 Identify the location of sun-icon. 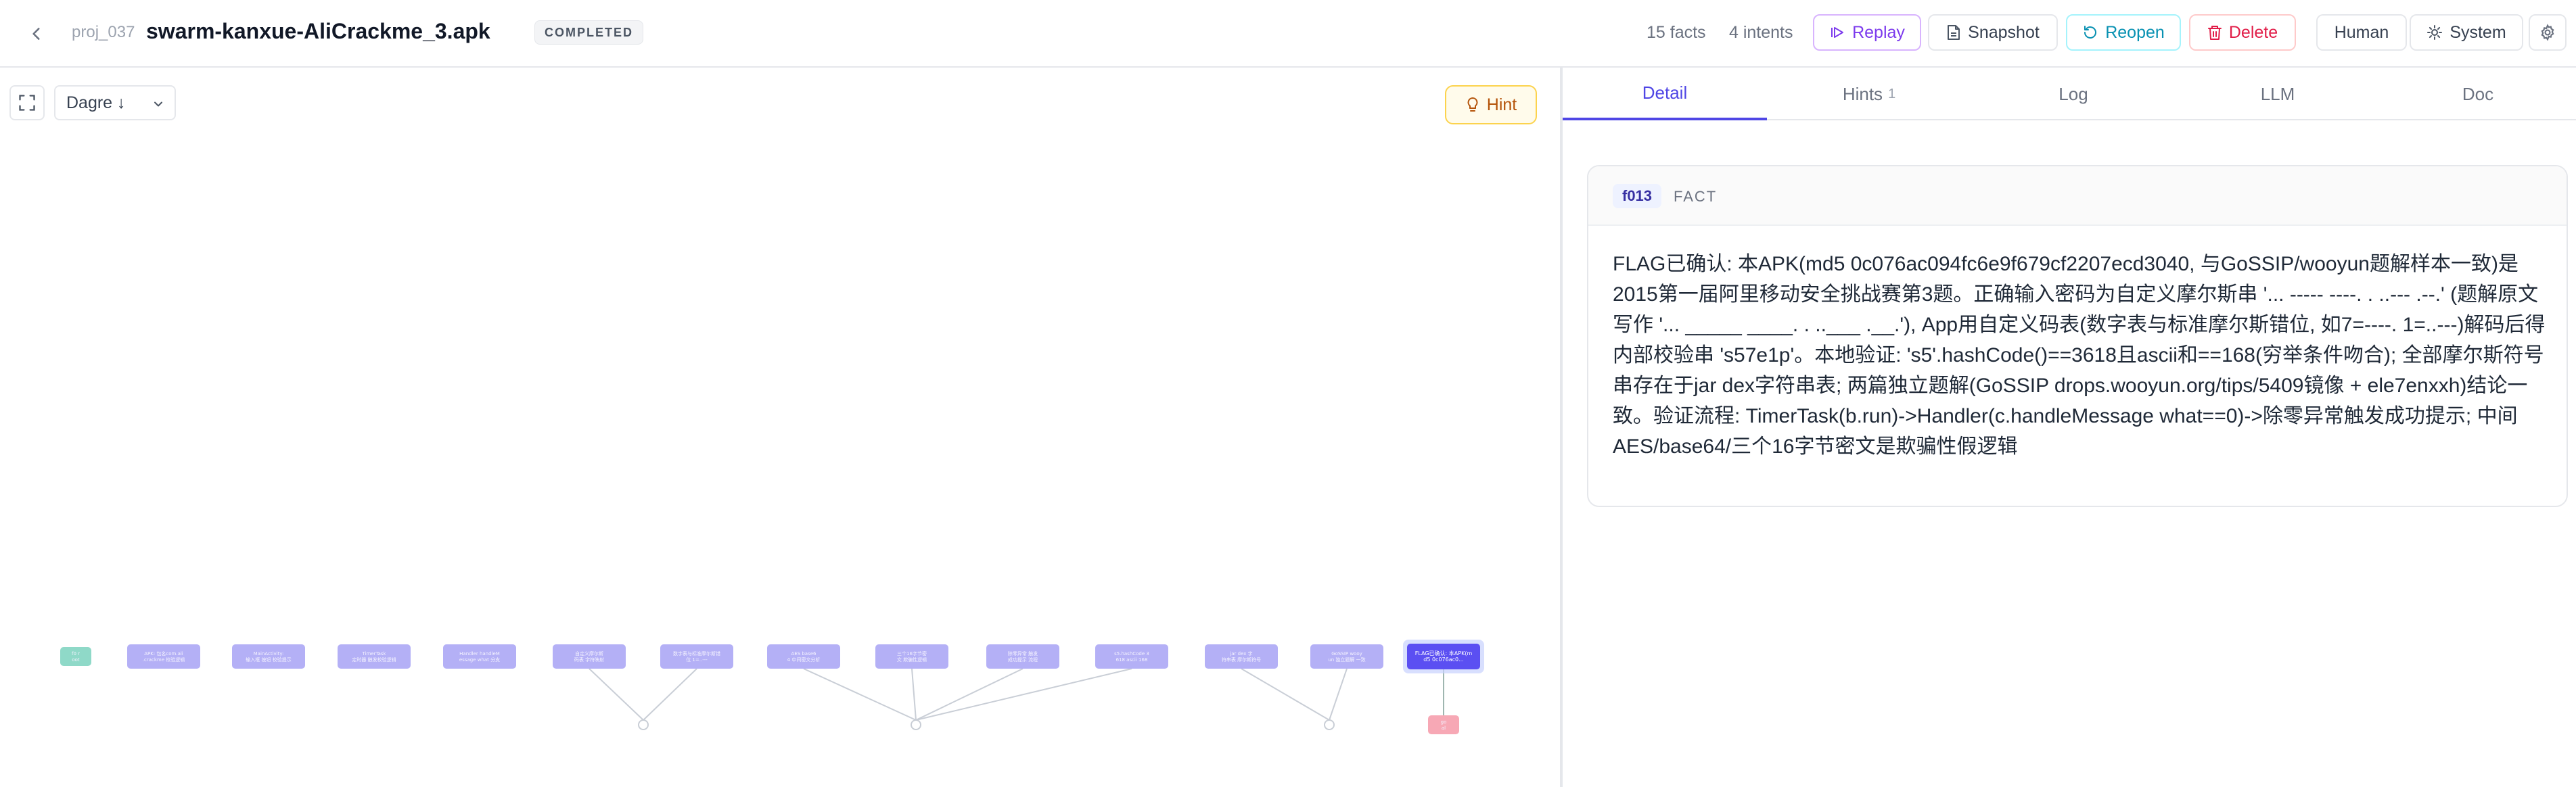
(2435, 32).